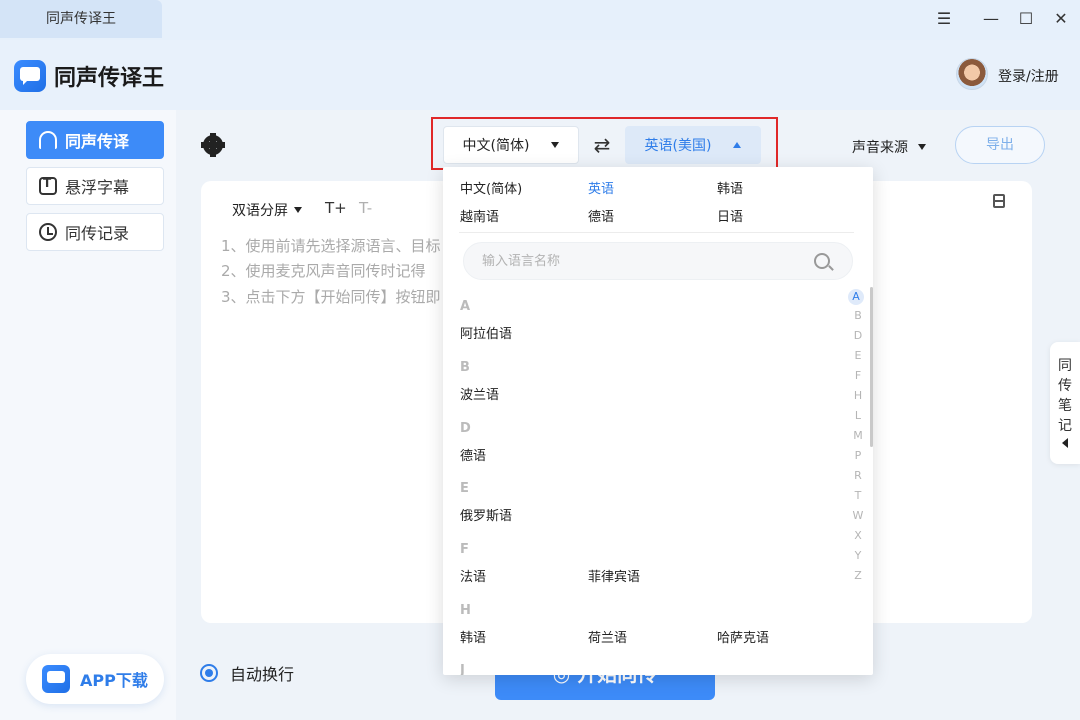 The image size is (1080, 720). Describe the element at coordinates (464, 488) in the screenshot. I see `group-letter: E` at that location.